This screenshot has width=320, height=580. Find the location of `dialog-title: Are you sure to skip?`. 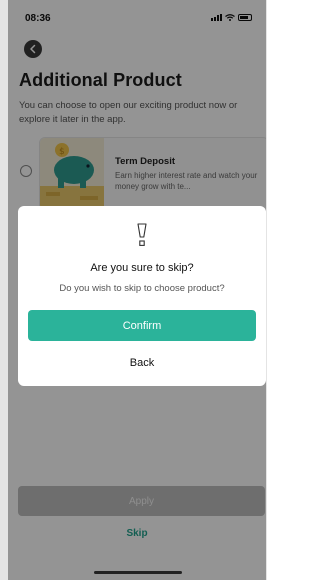

dialog-title: Are you sure to skip? is located at coordinates (142, 268).